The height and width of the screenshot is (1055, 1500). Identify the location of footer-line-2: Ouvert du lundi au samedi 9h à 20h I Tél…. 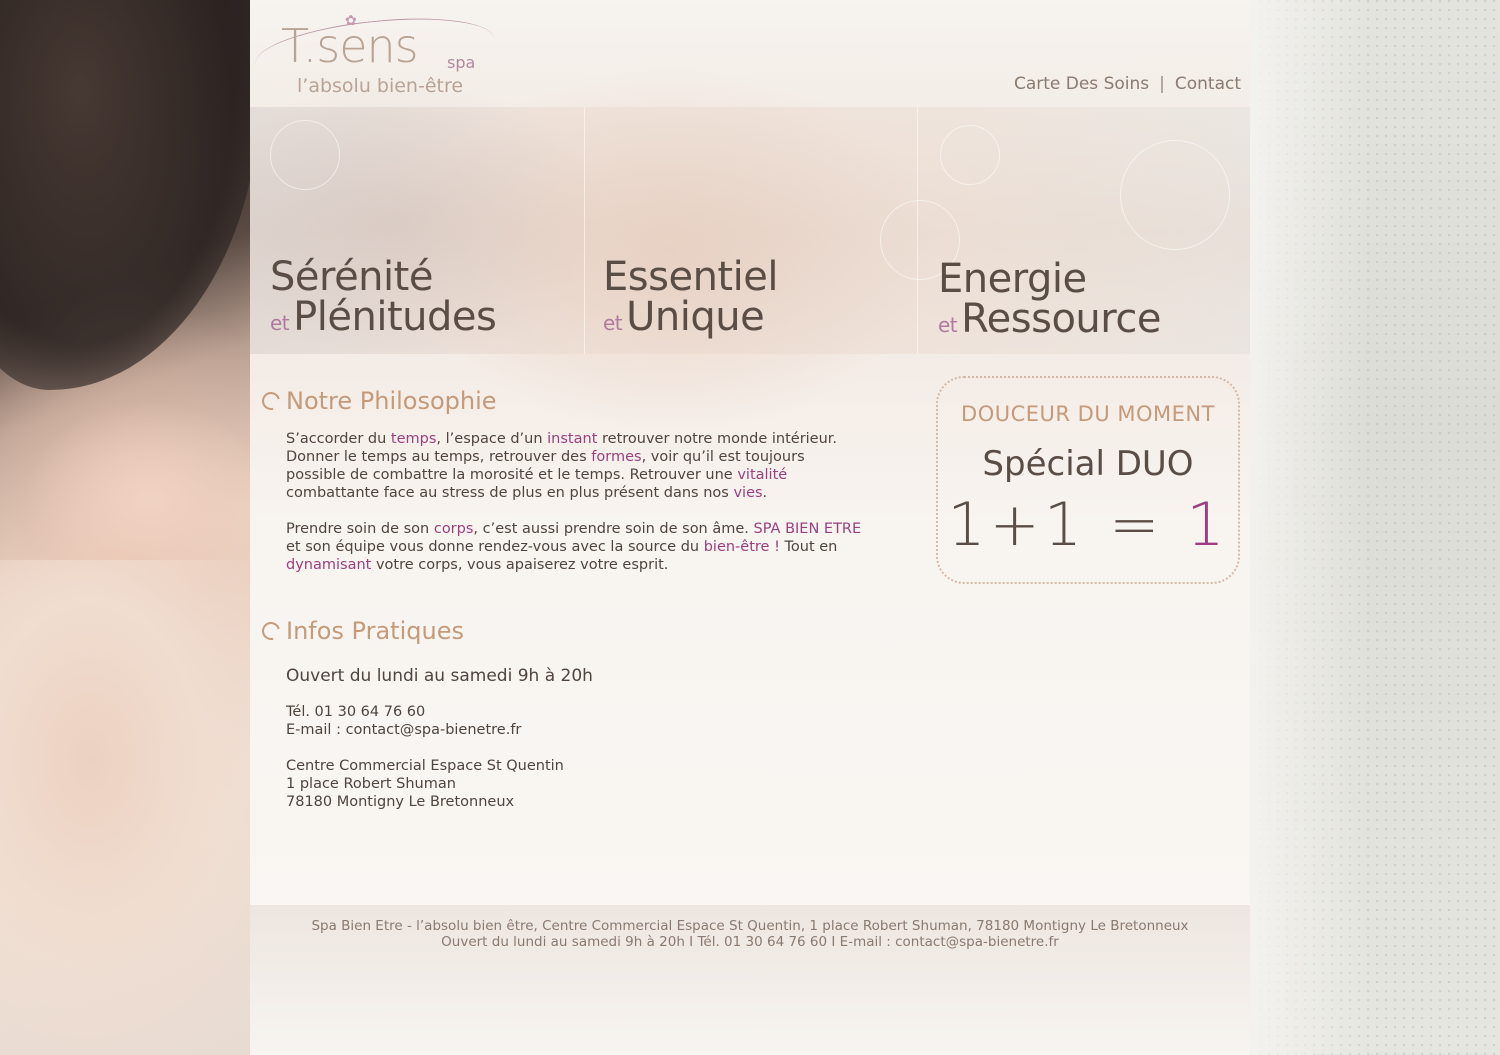
(750, 942).